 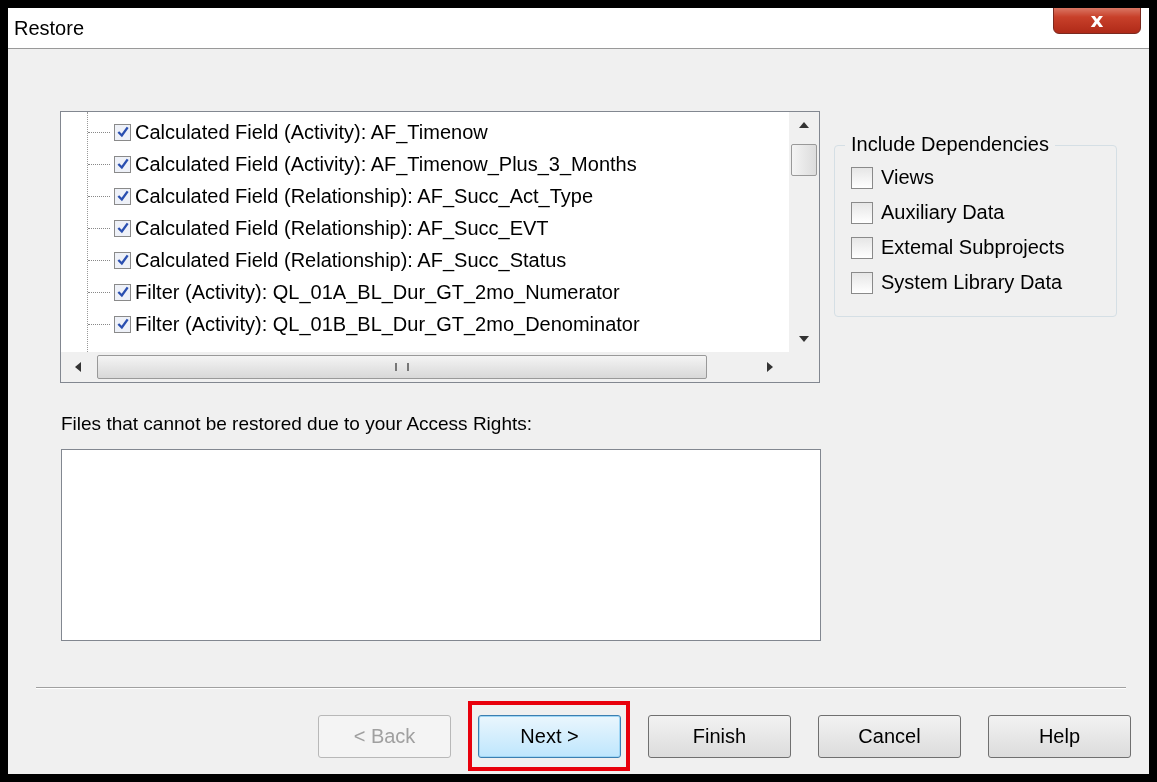 I want to click on scroll-down-icon, so click(x=804, y=339).